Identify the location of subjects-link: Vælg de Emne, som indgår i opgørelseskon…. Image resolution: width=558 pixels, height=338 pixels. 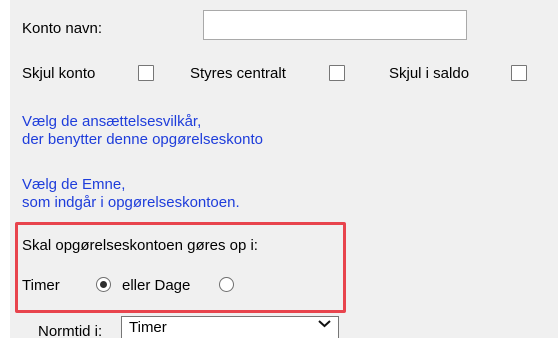
(131, 194).